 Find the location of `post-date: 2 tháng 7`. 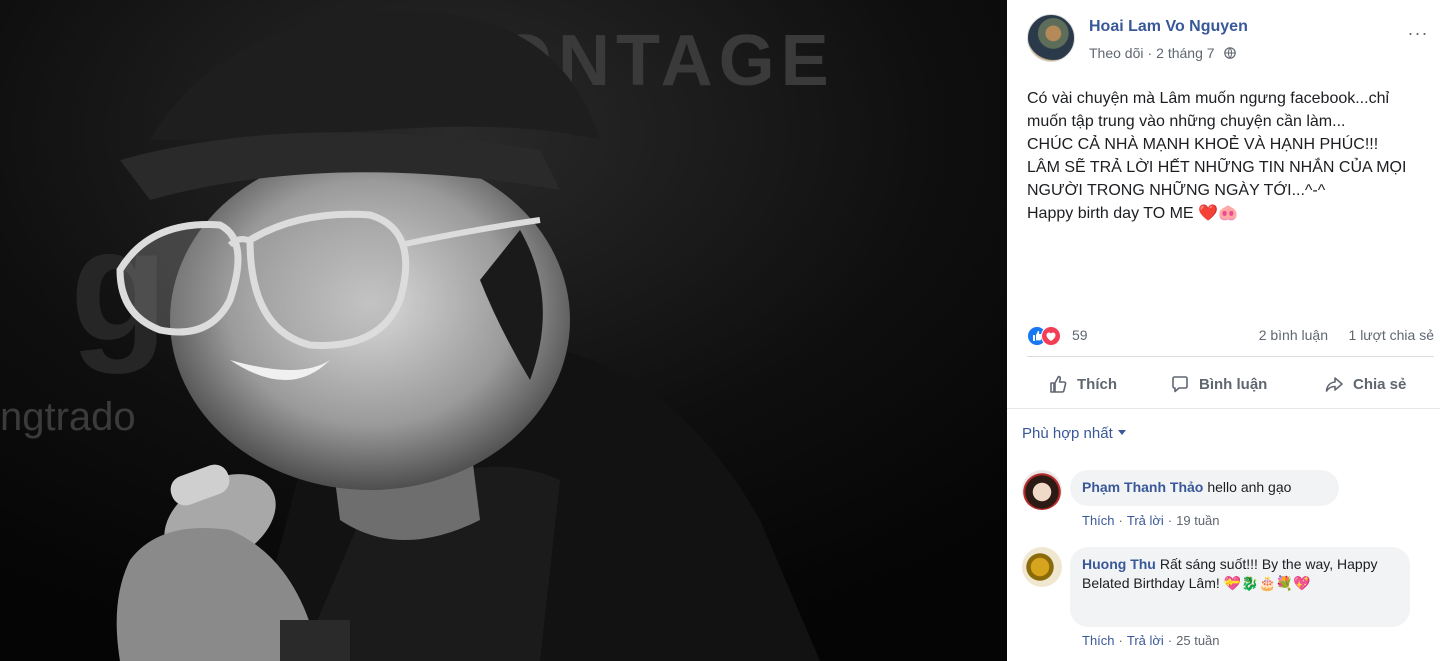

post-date: 2 tháng 7 is located at coordinates (1185, 53).